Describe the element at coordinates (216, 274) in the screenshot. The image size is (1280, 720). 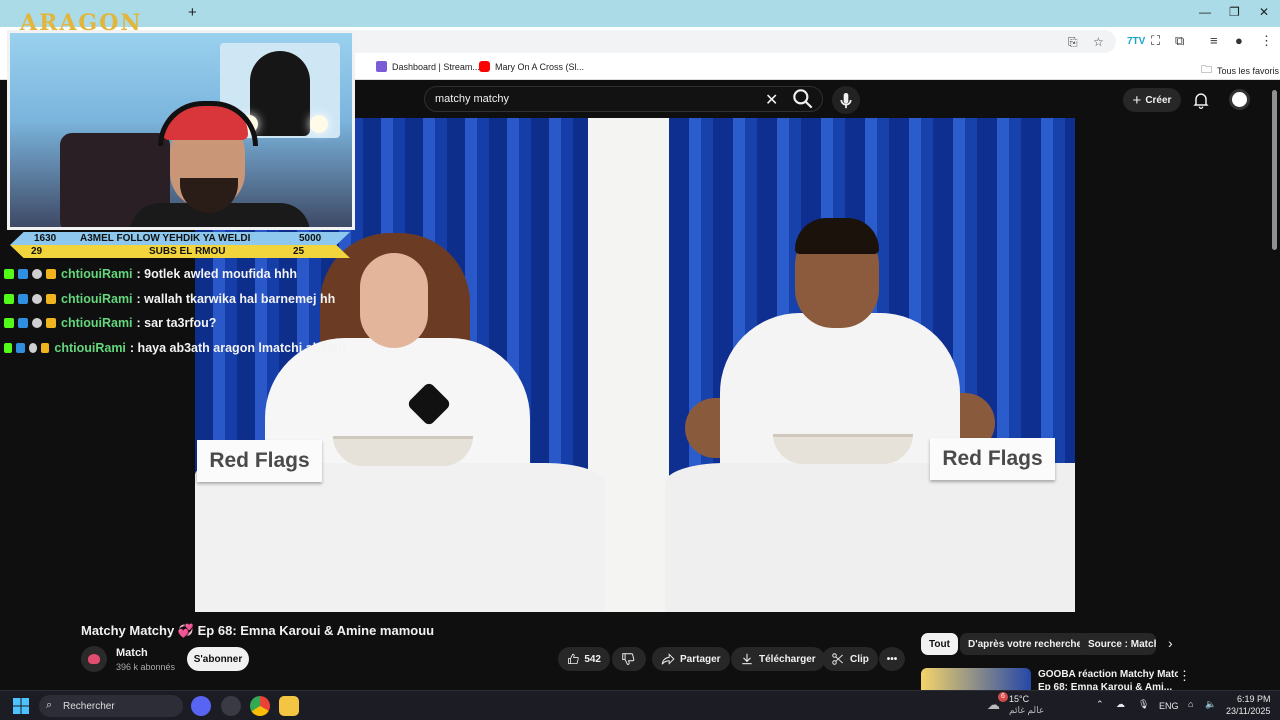
I see `chat-text: : 9otlek awled moufida hhh` at that location.